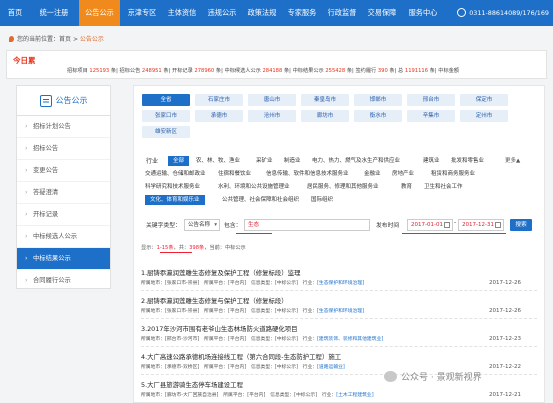  I want to click on region-shijiazhuang: 石家庄市, so click(219, 100).